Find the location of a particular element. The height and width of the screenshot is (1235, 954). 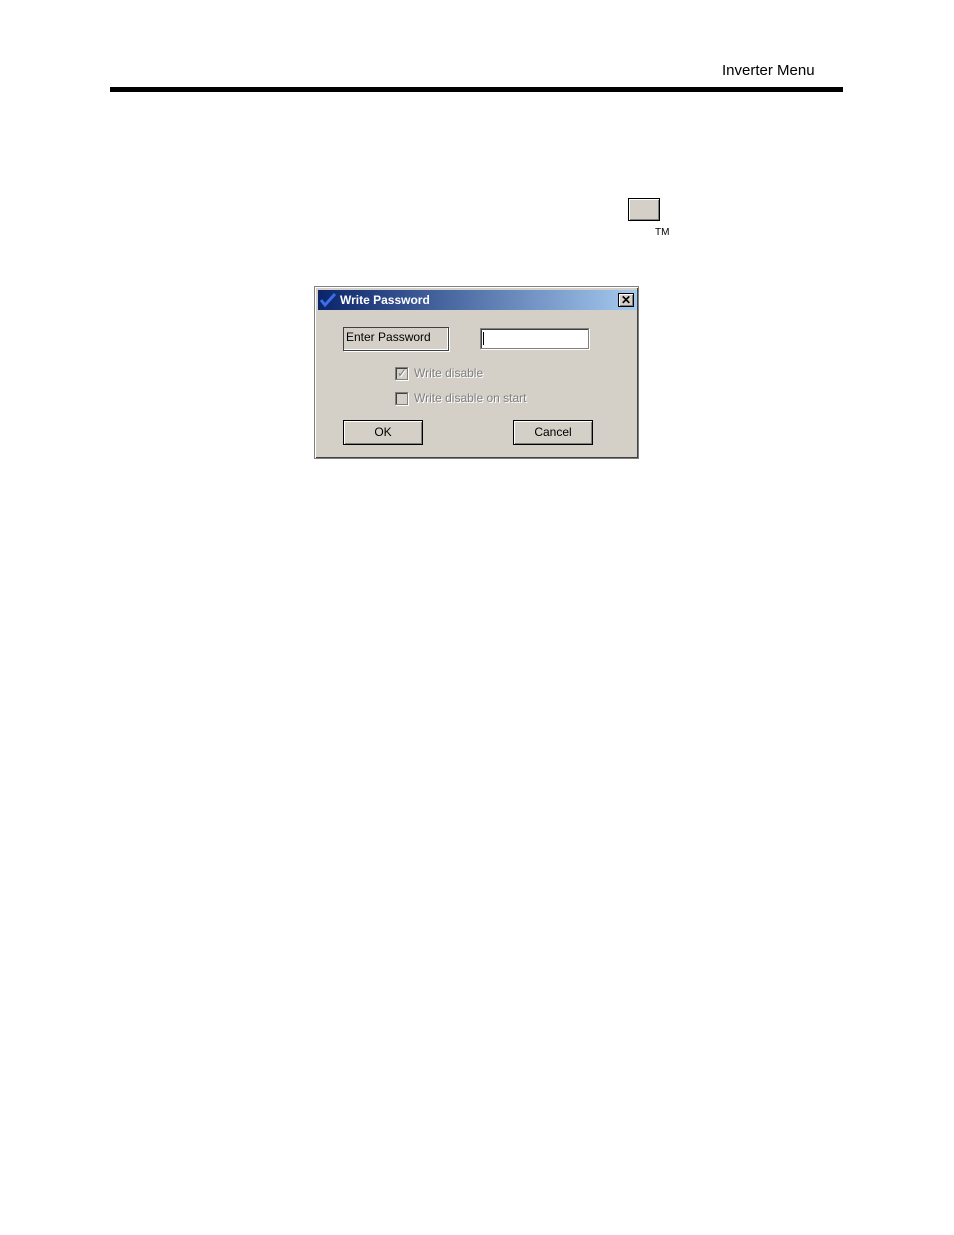

trademark-symbol: TM is located at coordinates (662, 232).